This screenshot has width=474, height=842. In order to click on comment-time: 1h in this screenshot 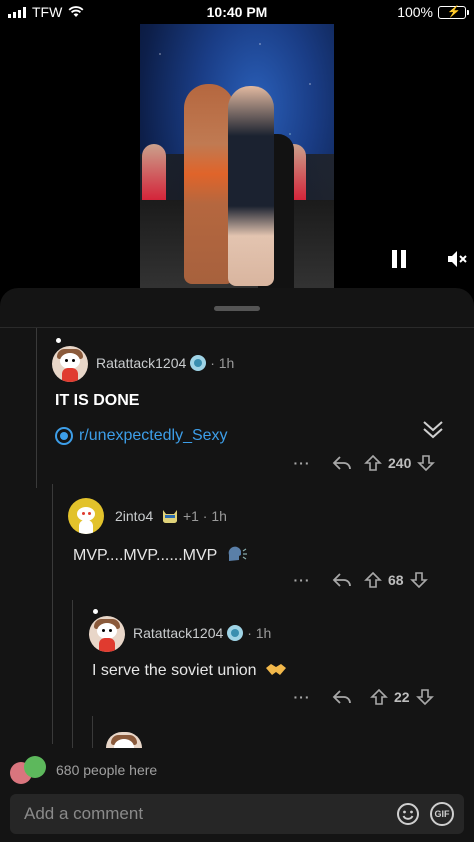, I will do `click(263, 633)`.